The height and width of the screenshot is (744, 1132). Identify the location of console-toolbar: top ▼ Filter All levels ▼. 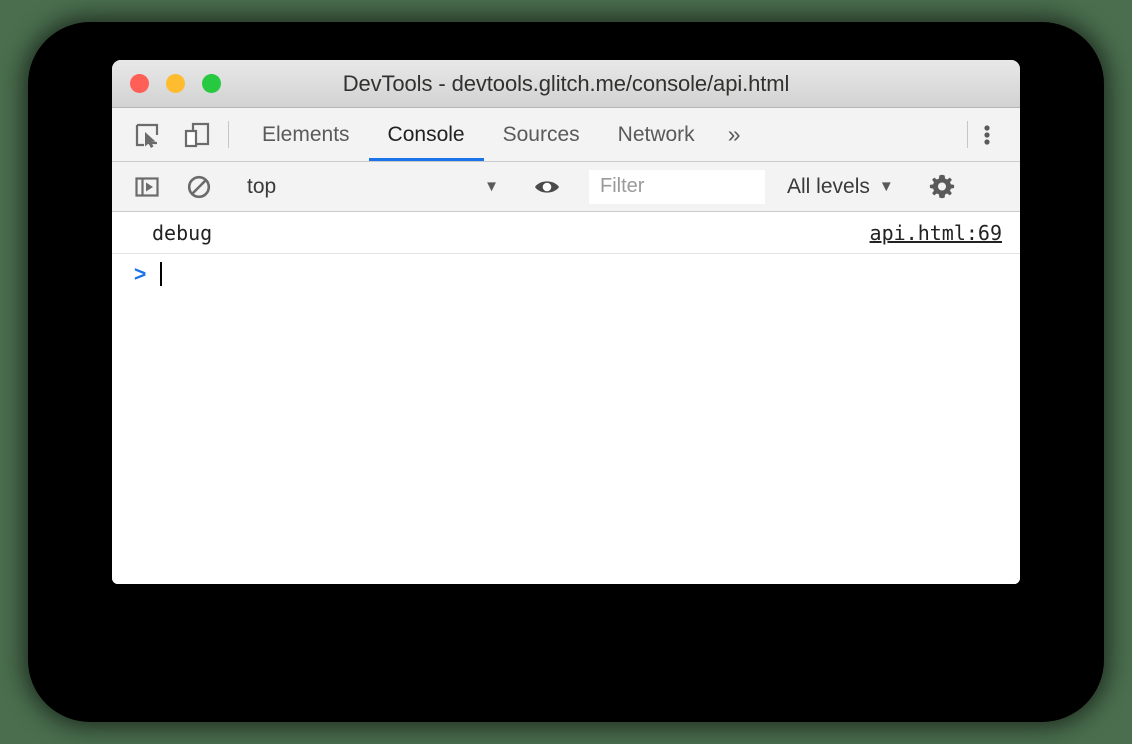
(566, 187).